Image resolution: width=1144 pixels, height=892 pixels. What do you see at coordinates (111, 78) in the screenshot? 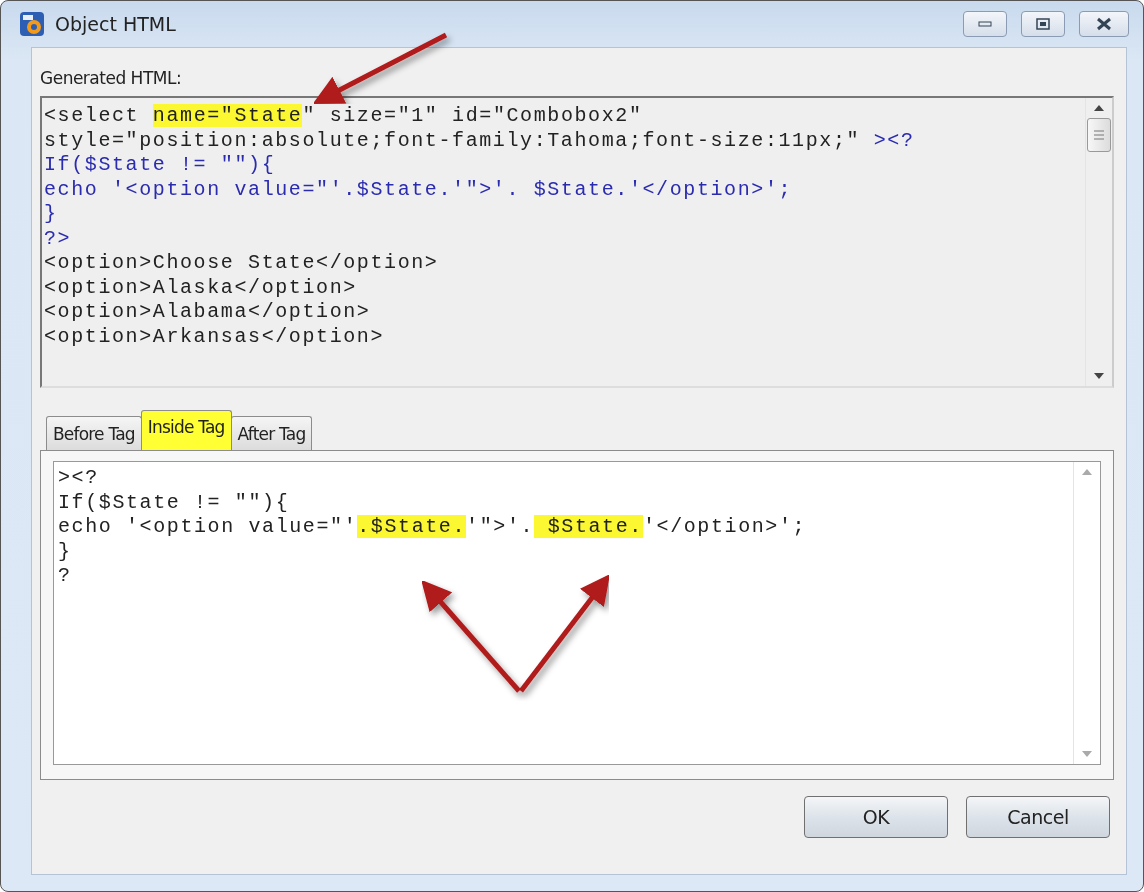
I see `generated-html-label: Generated HTML:` at bounding box center [111, 78].